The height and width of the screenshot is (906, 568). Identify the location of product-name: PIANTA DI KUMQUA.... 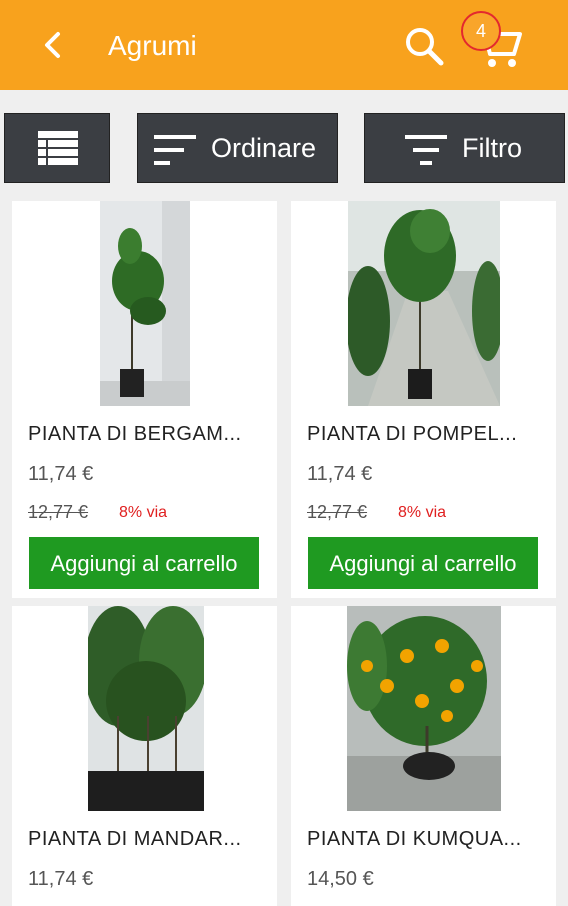
(414, 839).